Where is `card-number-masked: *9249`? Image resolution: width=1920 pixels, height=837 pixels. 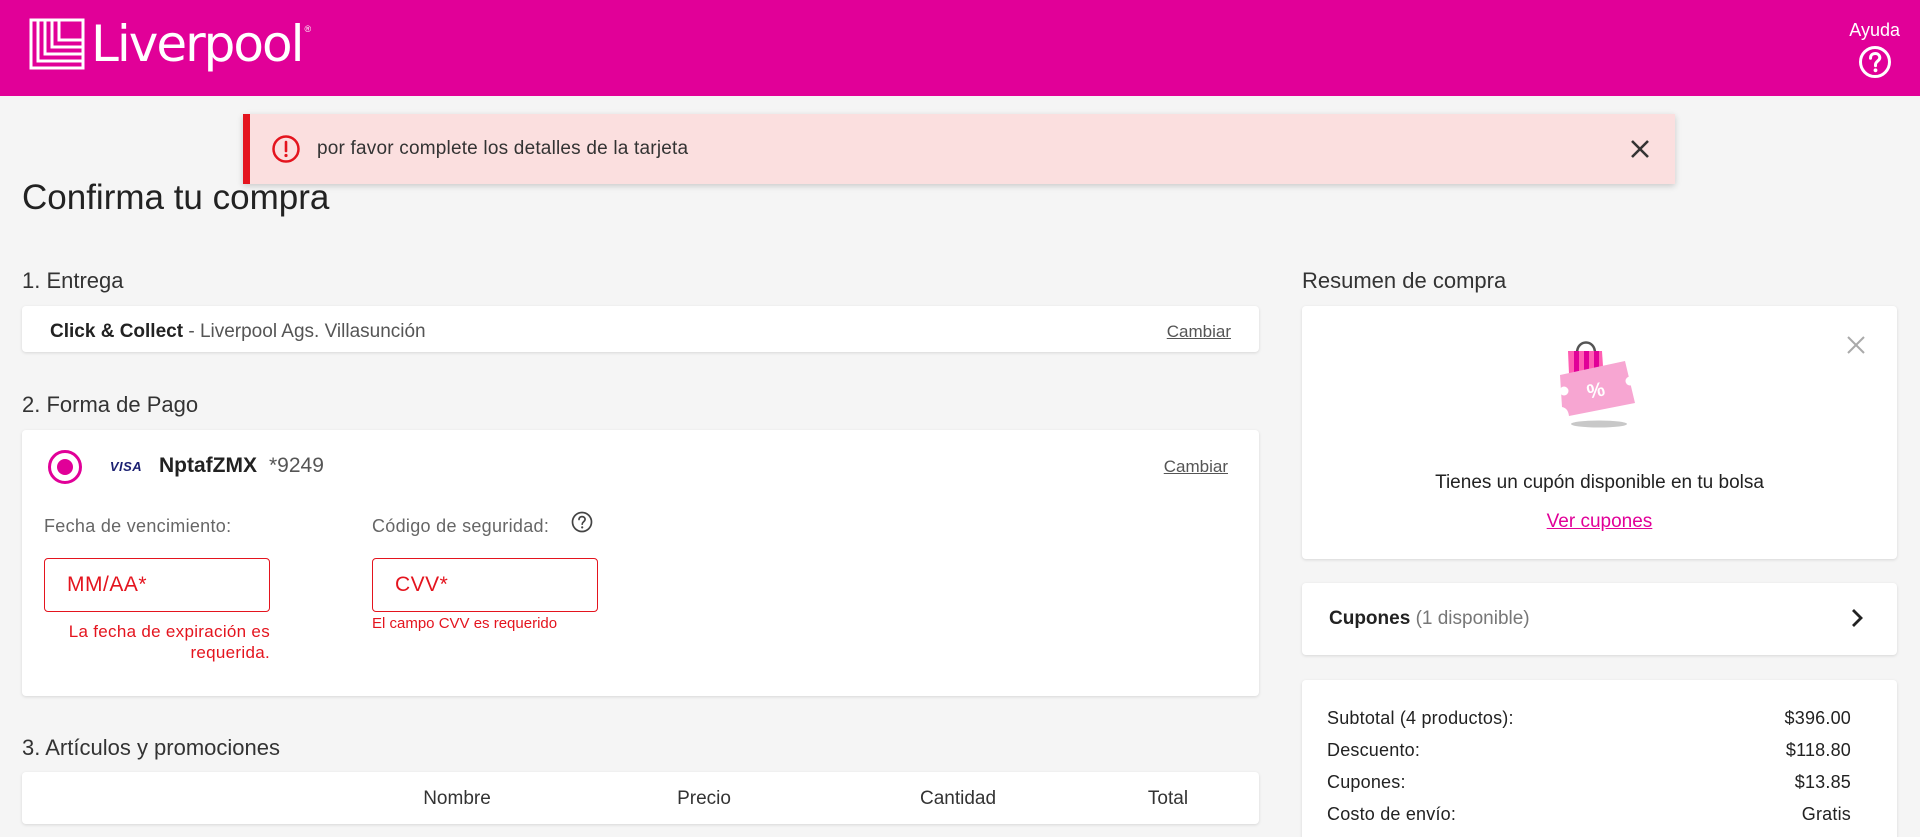
card-number-masked: *9249 is located at coordinates (296, 465).